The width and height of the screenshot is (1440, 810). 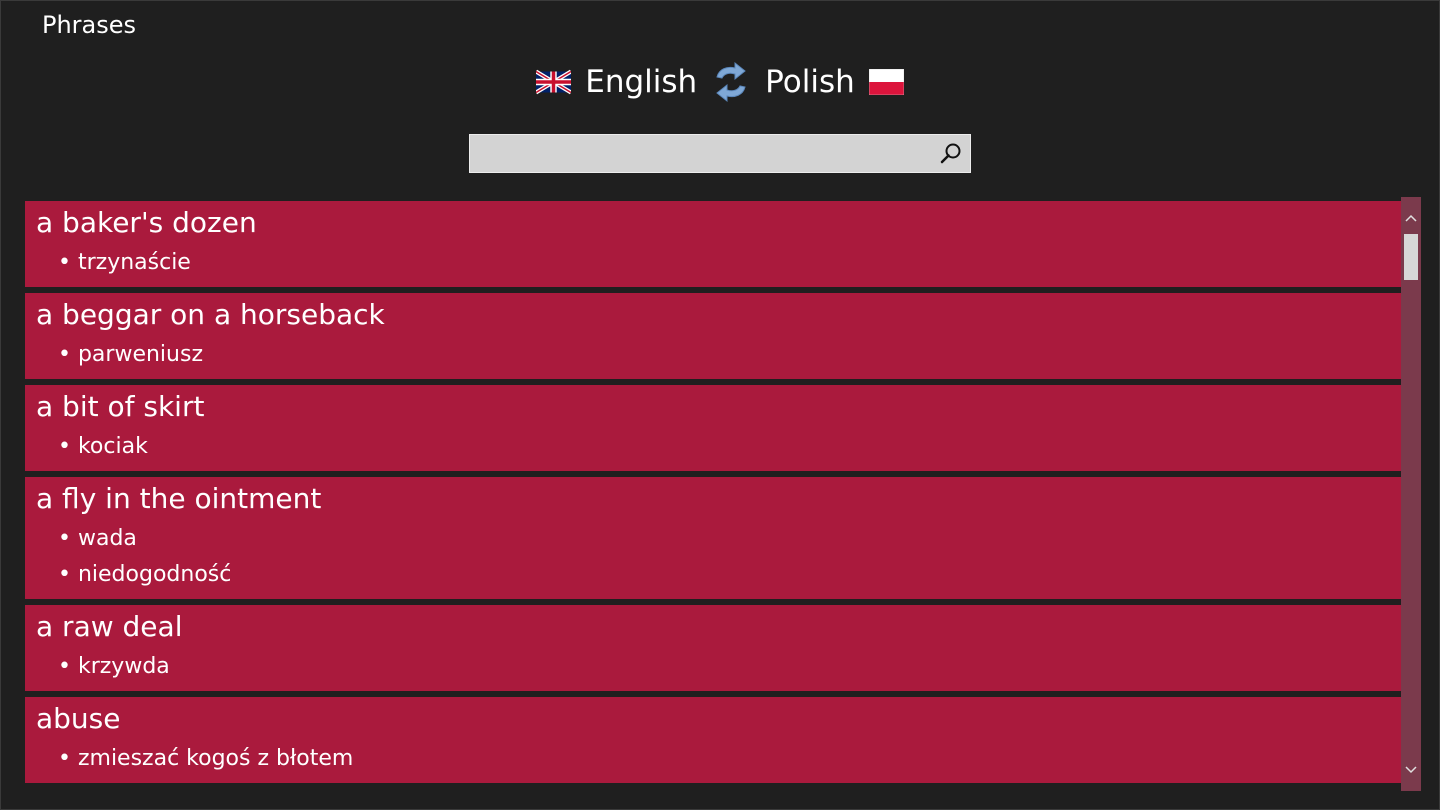 What do you see at coordinates (146, 222) in the screenshot?
I see `phrase-text: a baker's dozen` at bounding box center [146, 222].